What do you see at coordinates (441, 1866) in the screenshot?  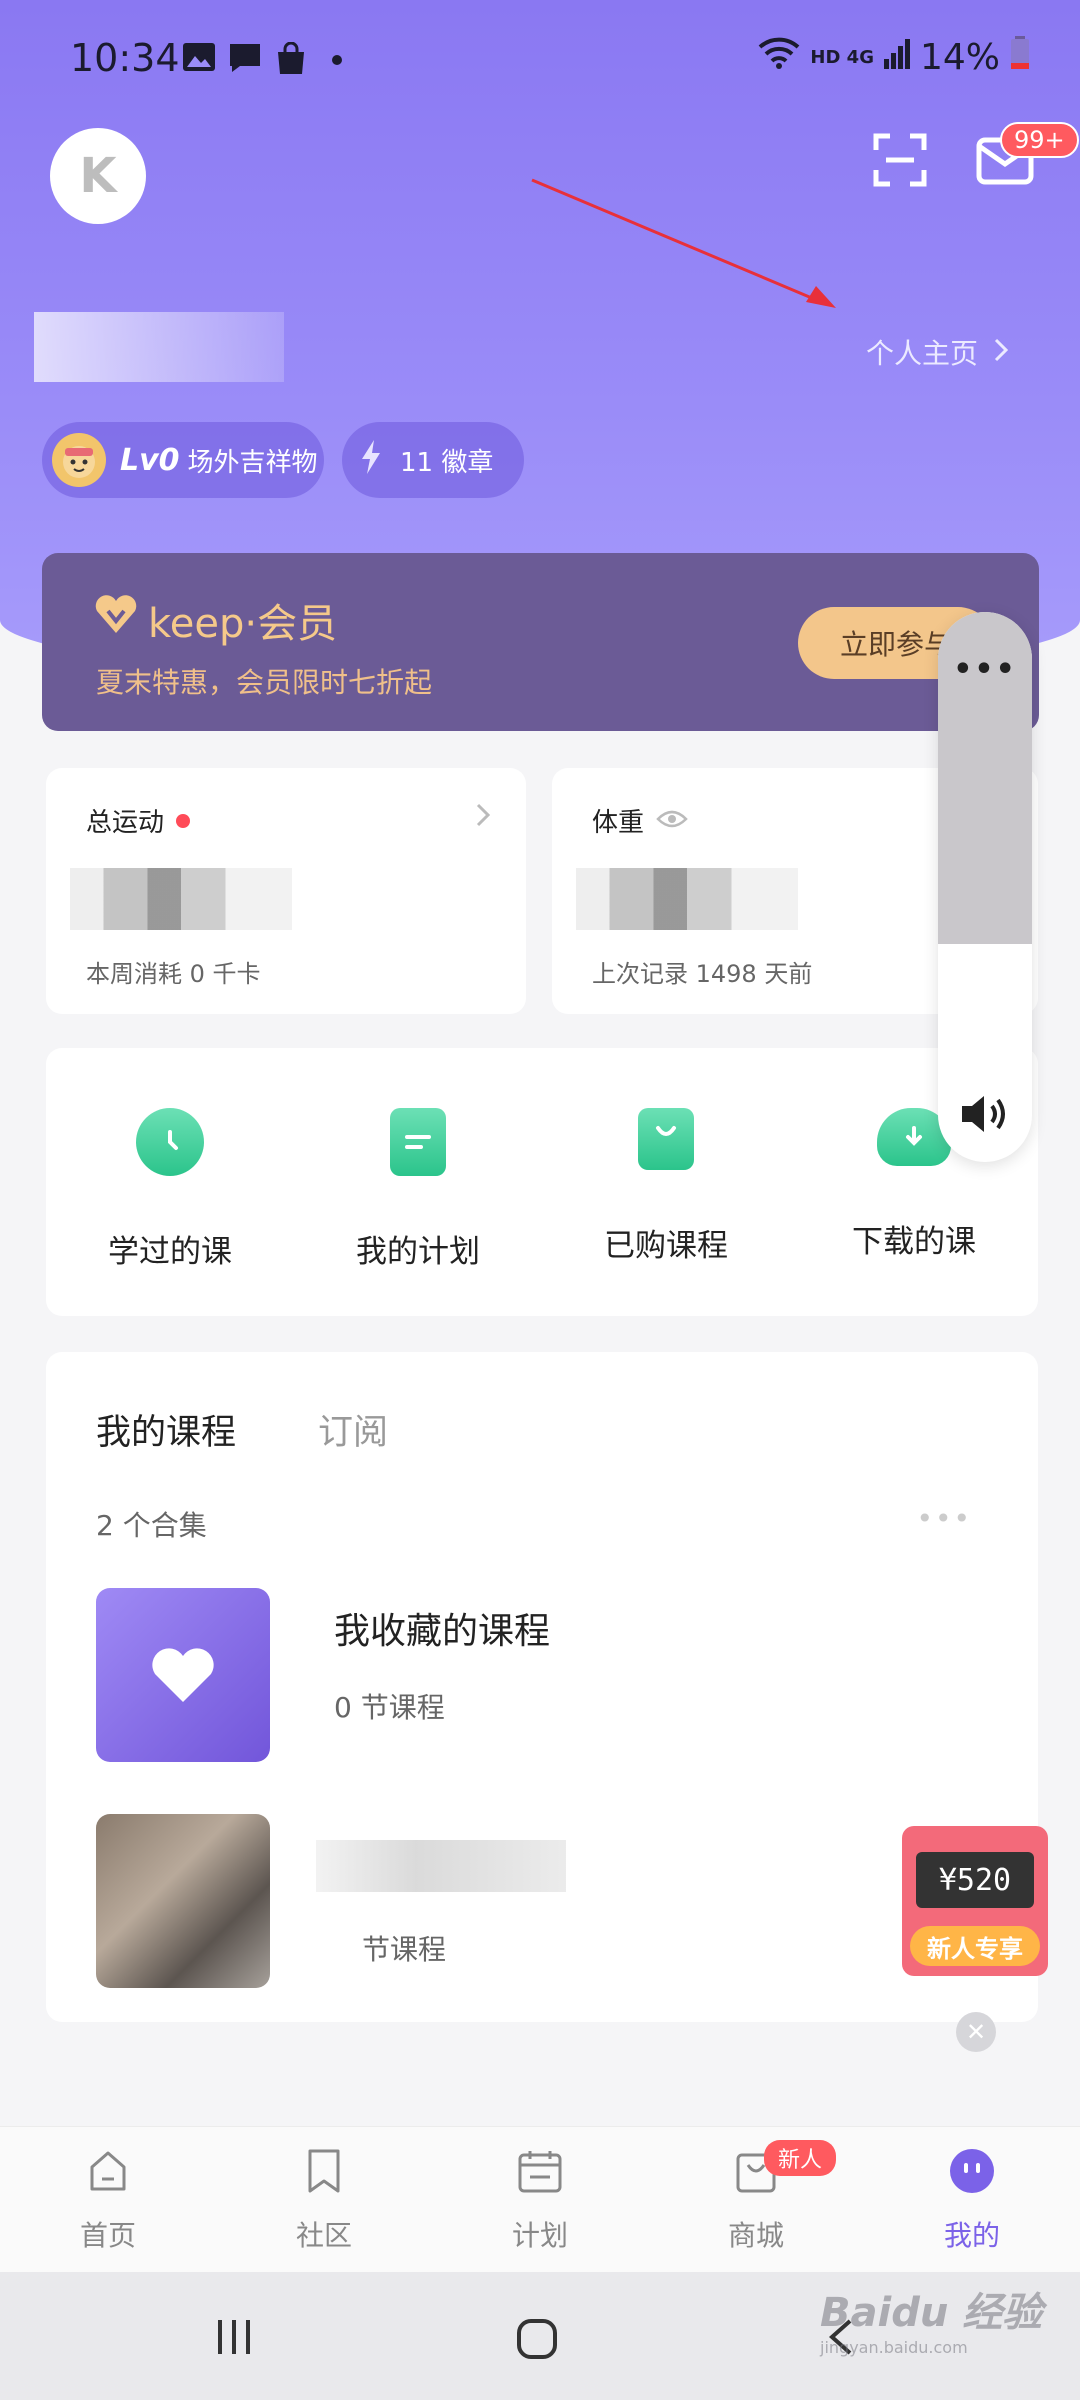 I see `collection-title-blurred` at bounding box center [441, 1866].